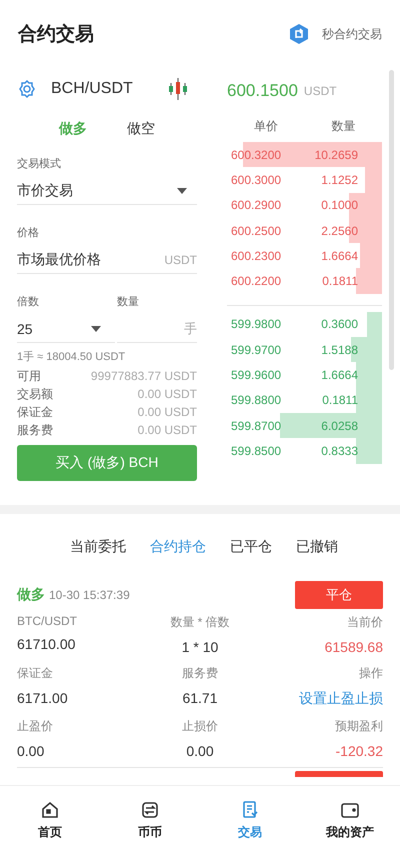  What do you see at coordinates (256, 425) in the screenshot?
I see `bid-price: 599.8700` at bounding box center [256, 425].